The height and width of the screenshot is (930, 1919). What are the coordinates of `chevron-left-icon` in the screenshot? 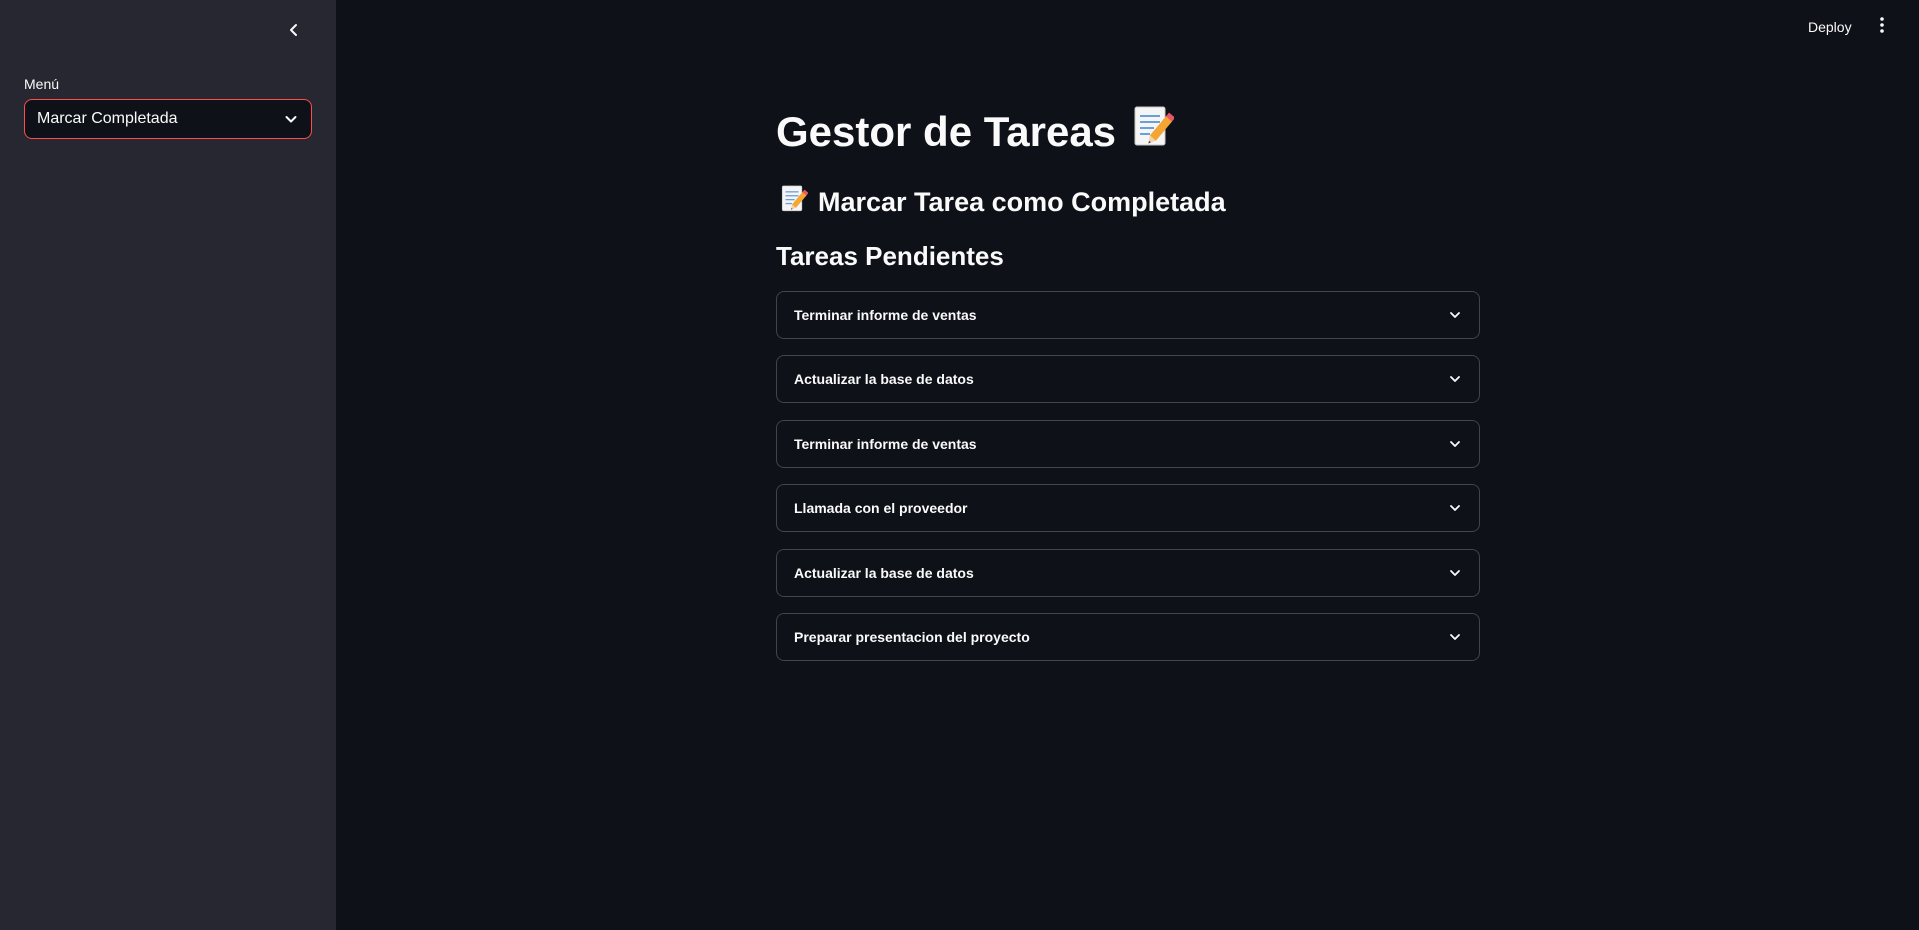 It's located at (294, 32).